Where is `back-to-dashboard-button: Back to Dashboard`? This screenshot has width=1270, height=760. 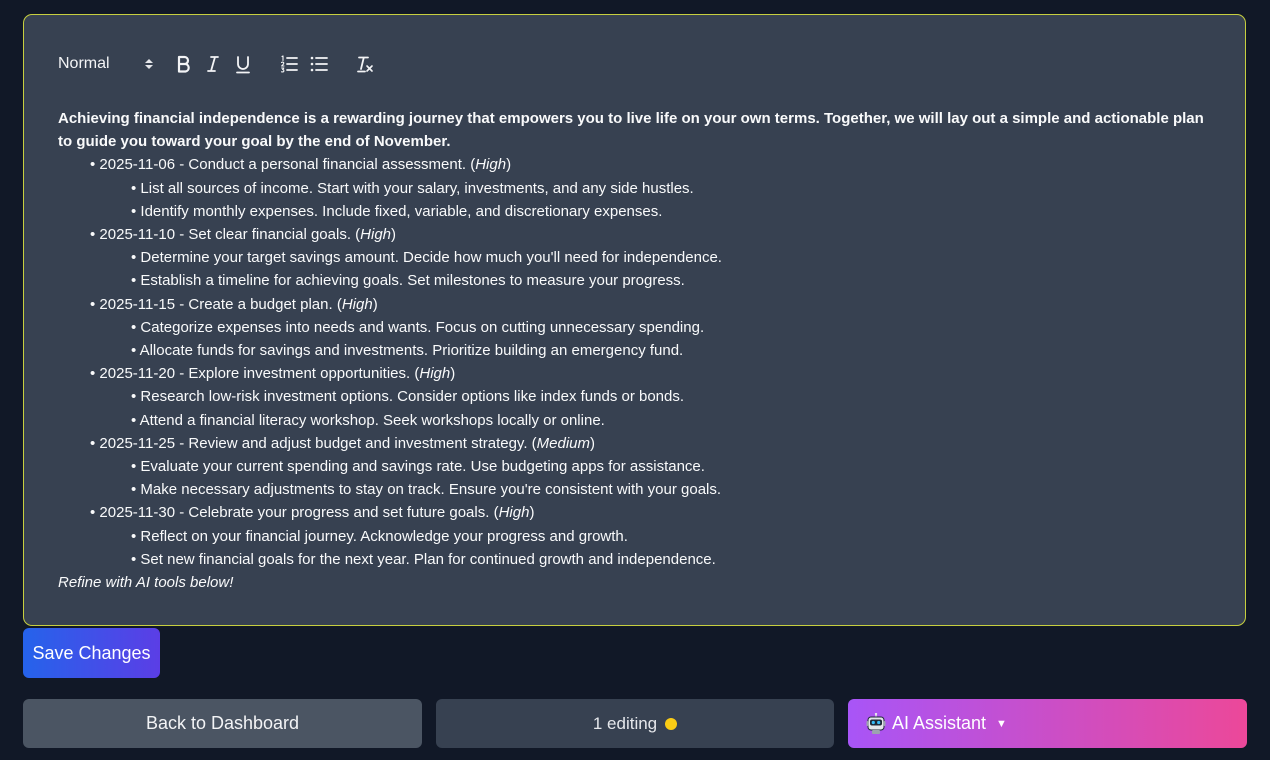 back-to-dashboard-button: Back to Dashboard is located at coordinates (222, 723).